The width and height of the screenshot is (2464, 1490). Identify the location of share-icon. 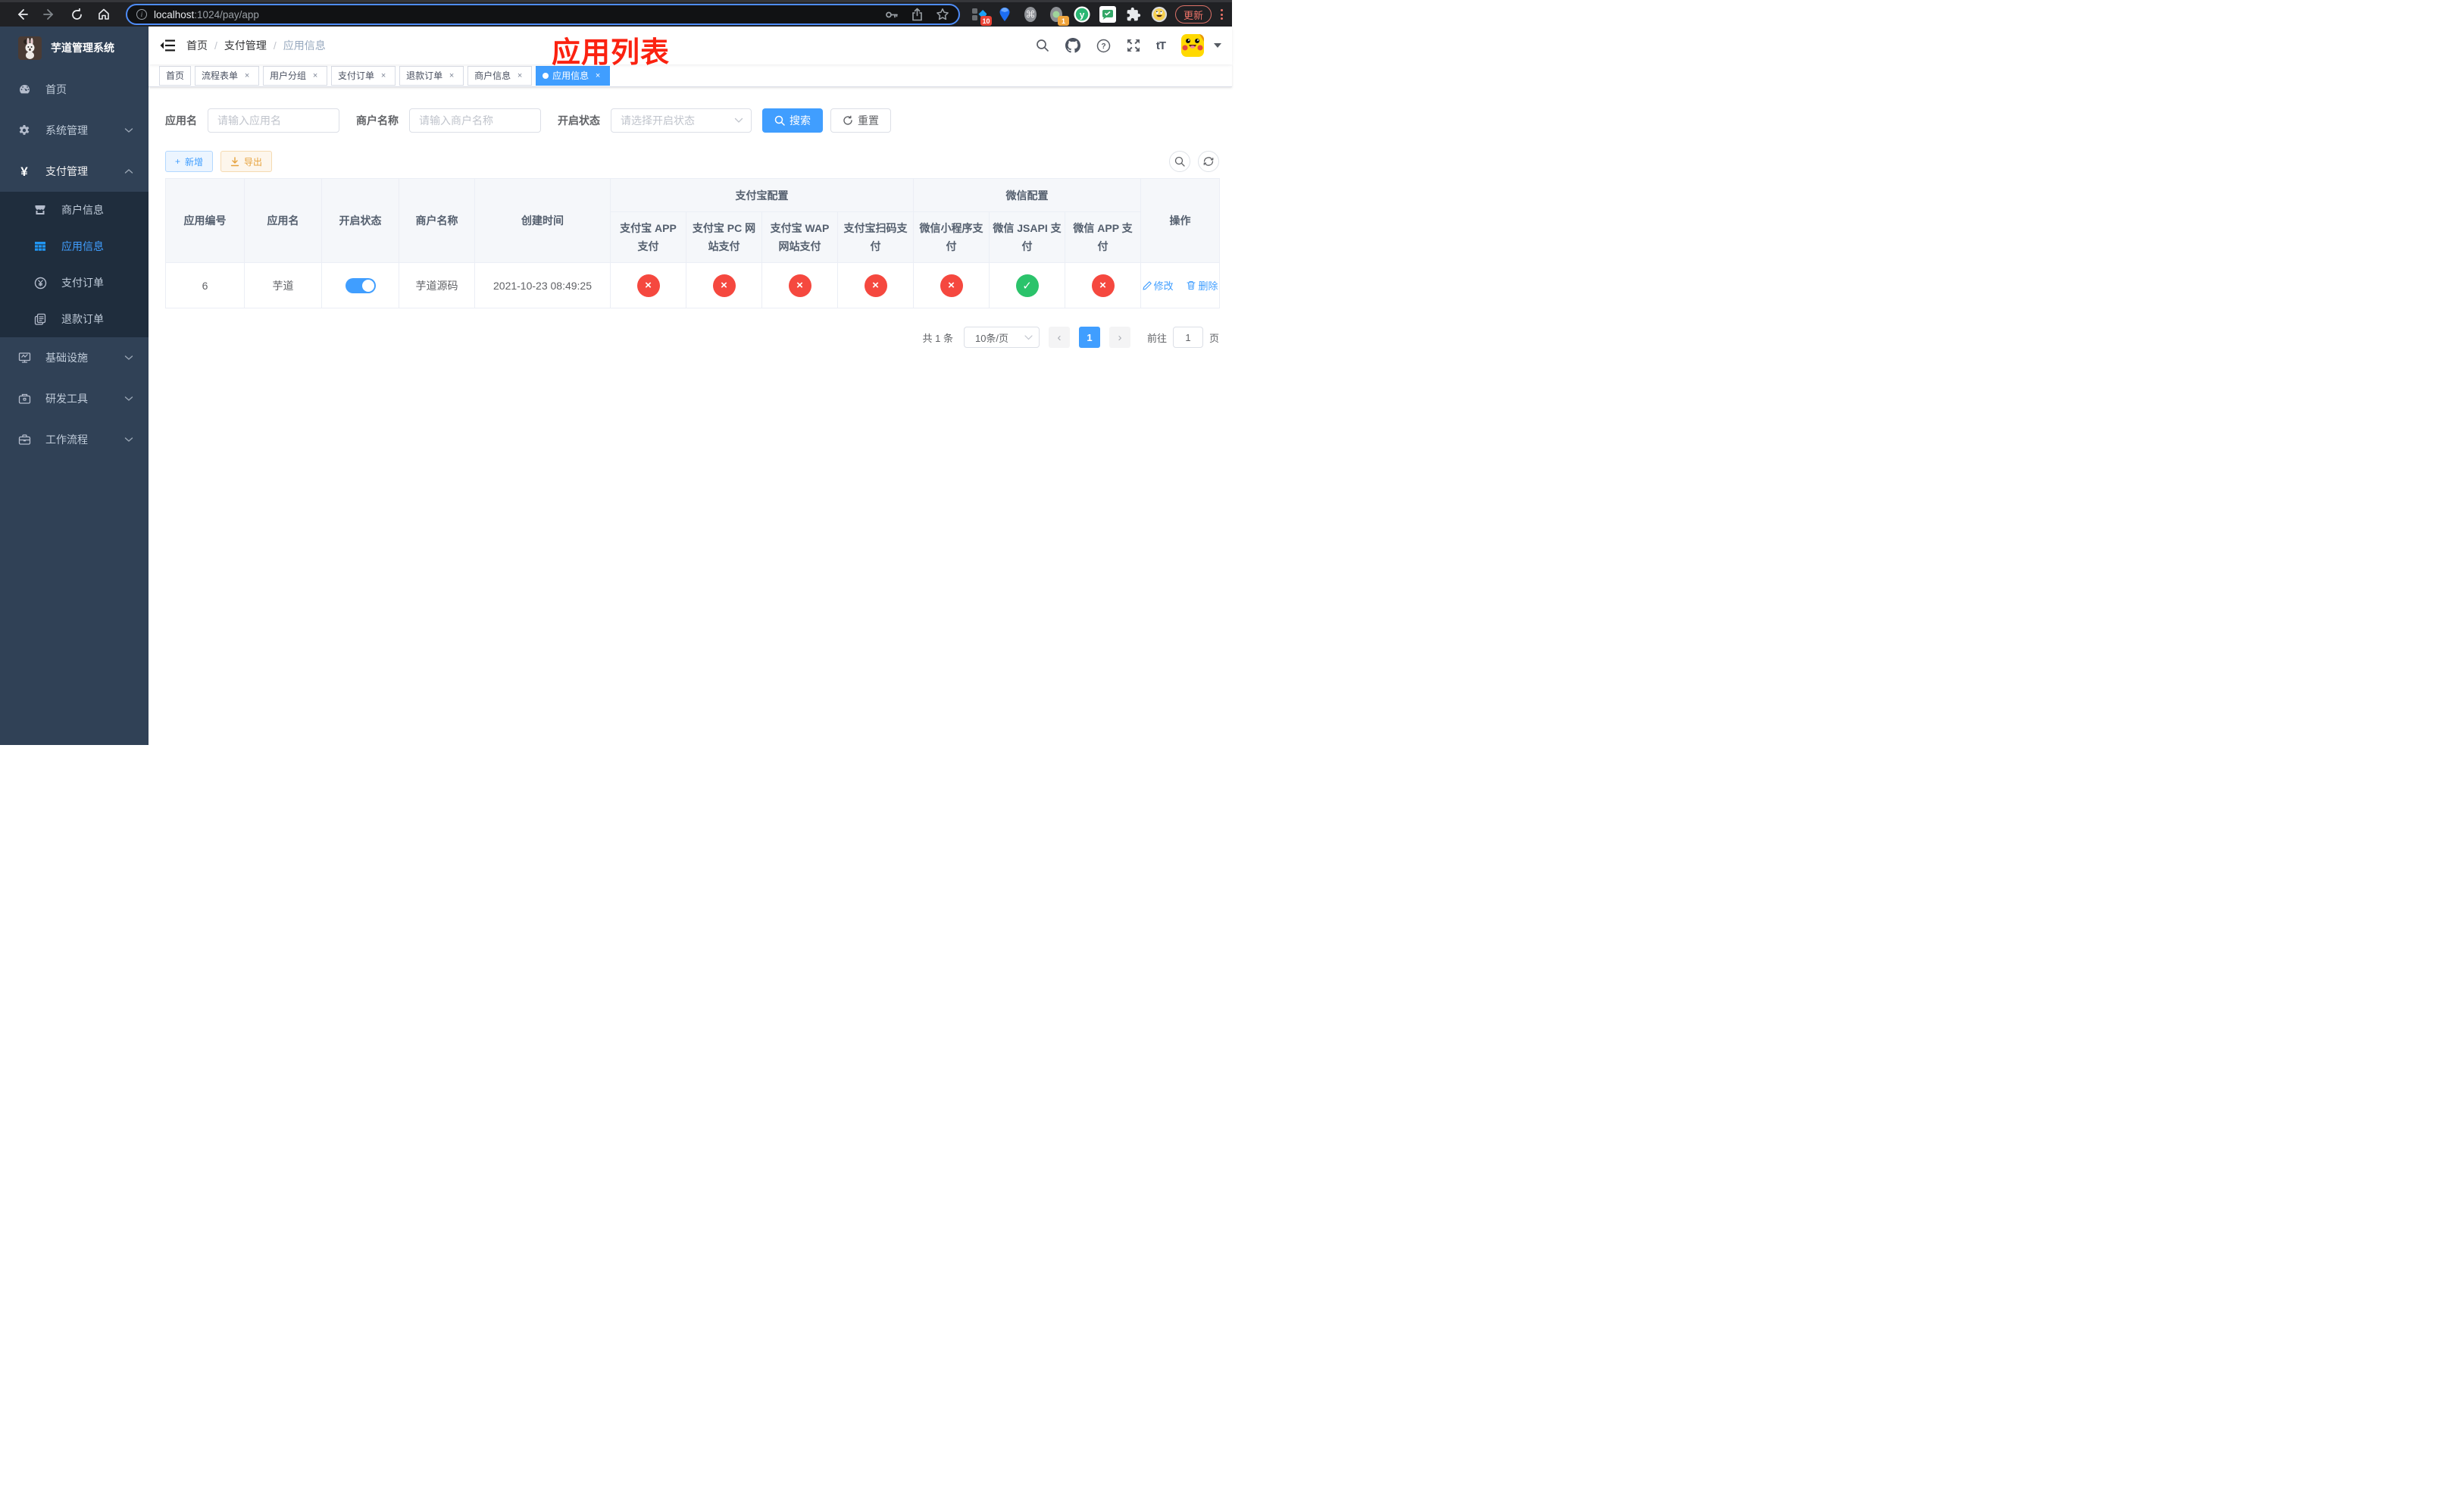
(917, 14).